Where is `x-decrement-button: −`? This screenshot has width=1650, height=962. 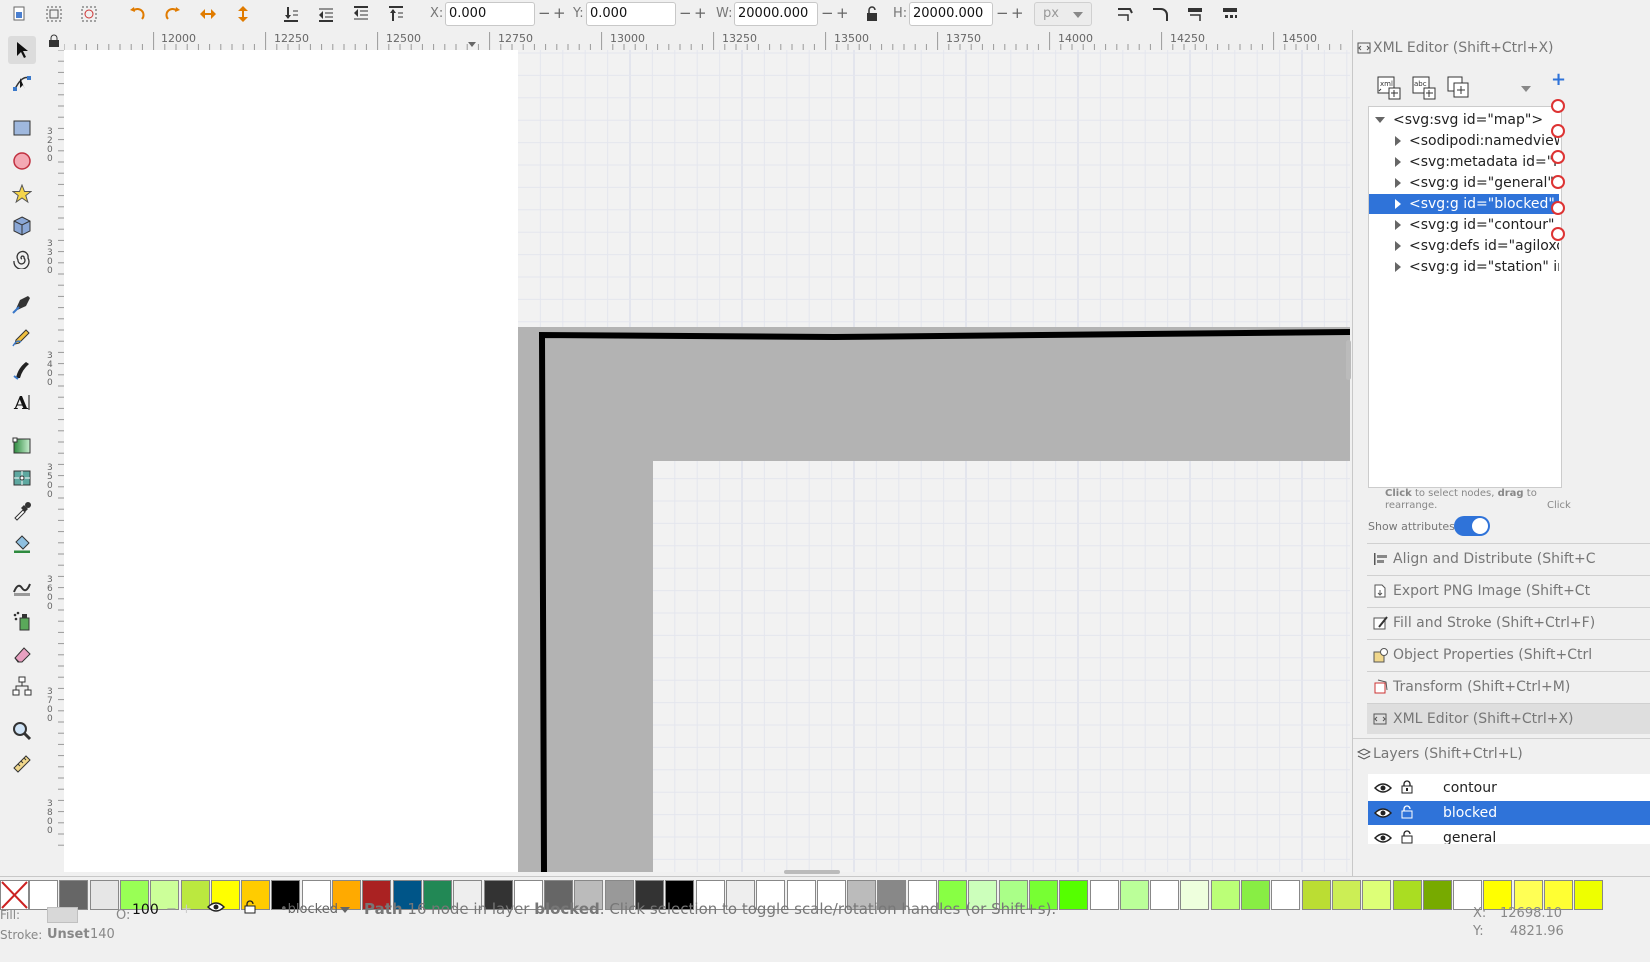
x-decrement-button: − is located at coordinates (544, 13).